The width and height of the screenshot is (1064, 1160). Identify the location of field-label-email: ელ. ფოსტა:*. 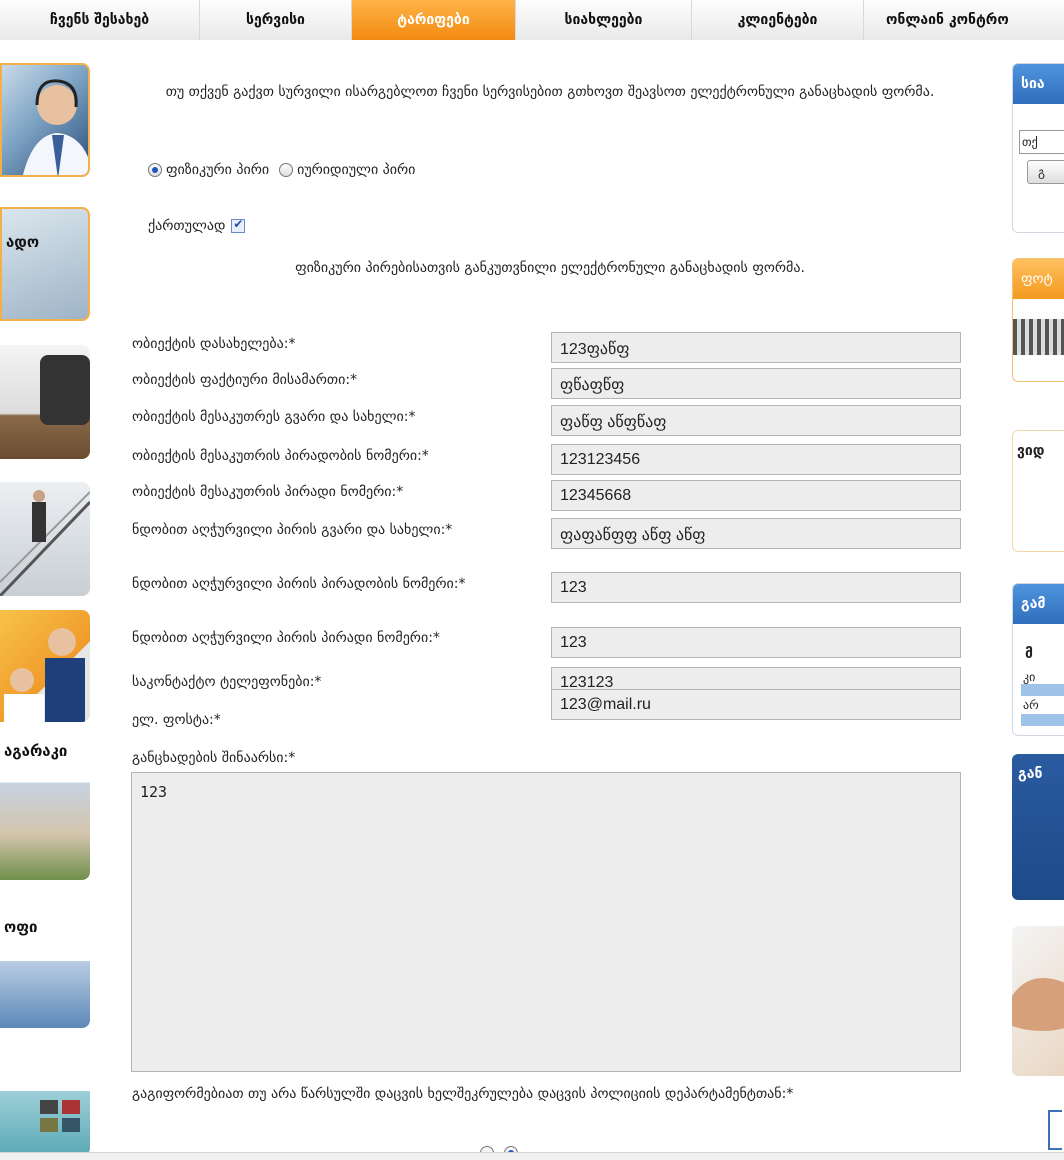
(176, 720).